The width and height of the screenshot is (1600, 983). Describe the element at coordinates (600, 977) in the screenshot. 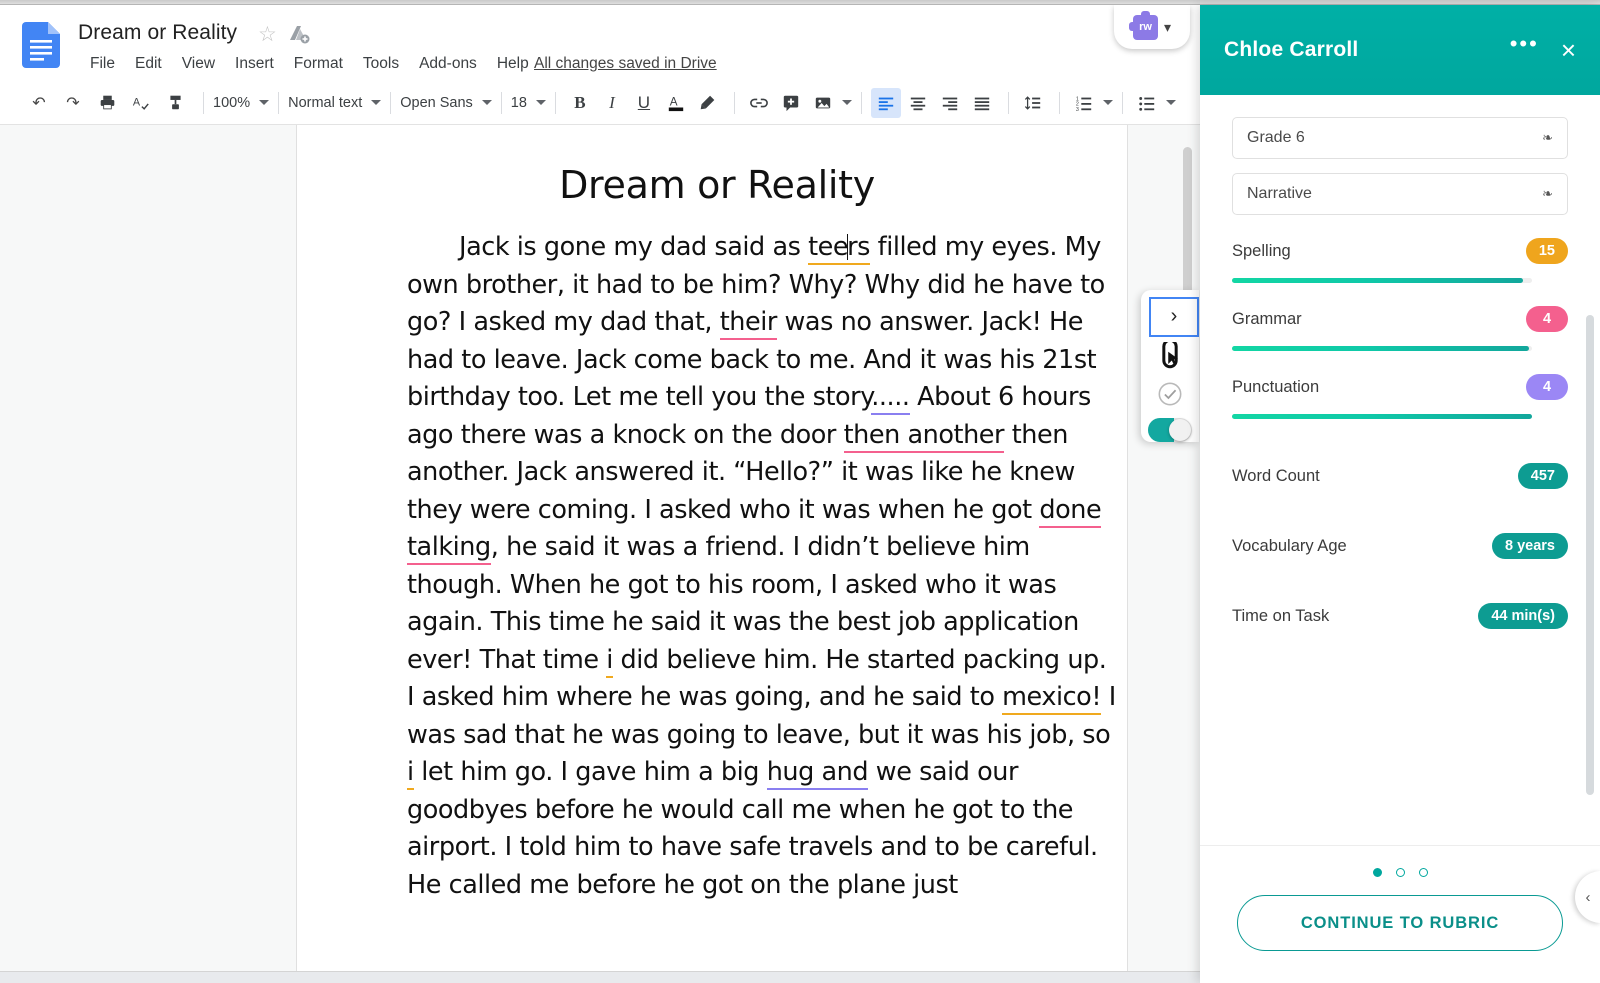

I see `window-bottom-edge` at that location.